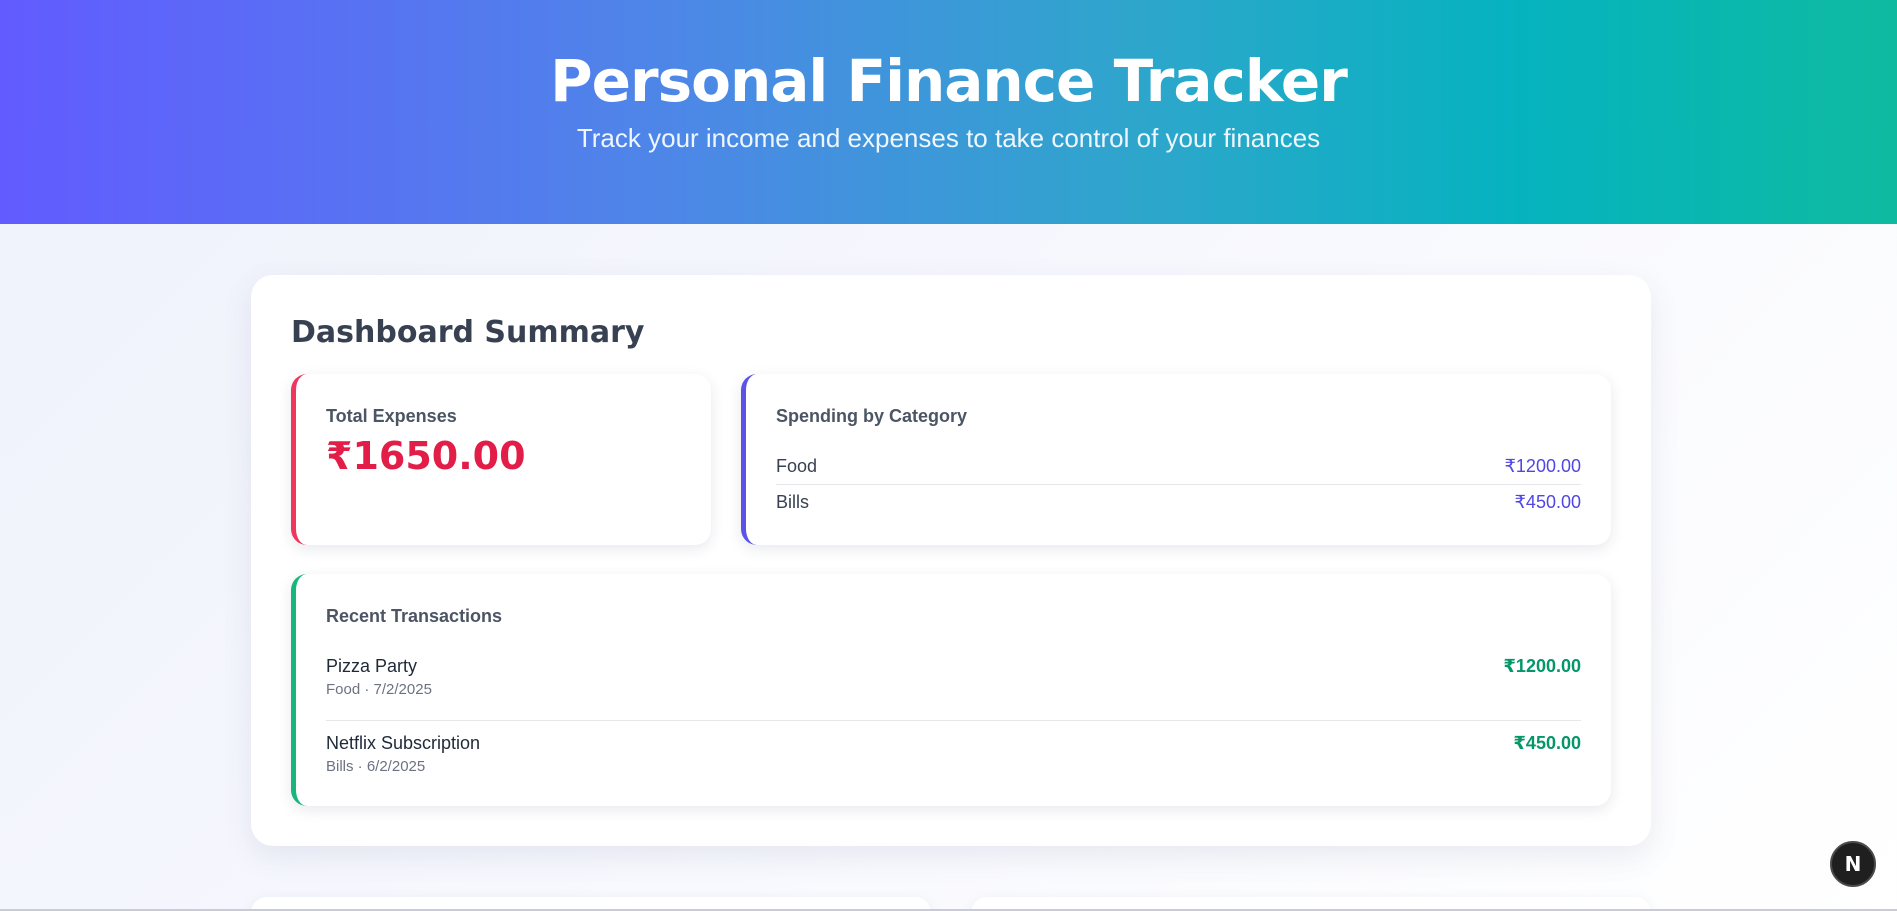 The image size is (1897, 911). Describe the element at coordinates (1853, 864) in the screenshot. I see `dev-tools-n-icon: N` at that location.